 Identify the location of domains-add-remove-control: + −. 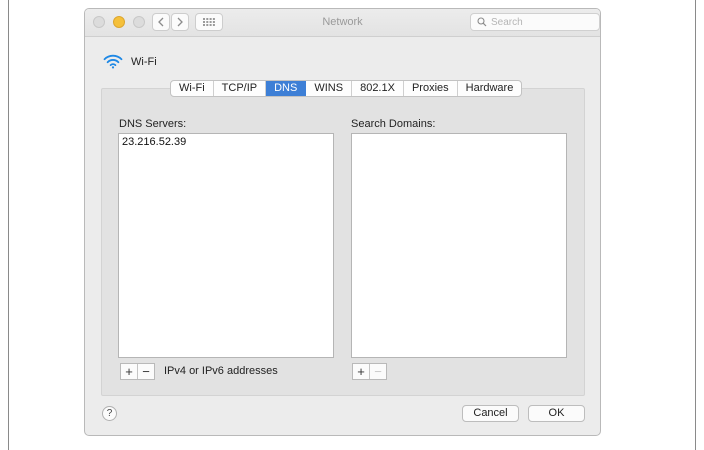
(369, 371).